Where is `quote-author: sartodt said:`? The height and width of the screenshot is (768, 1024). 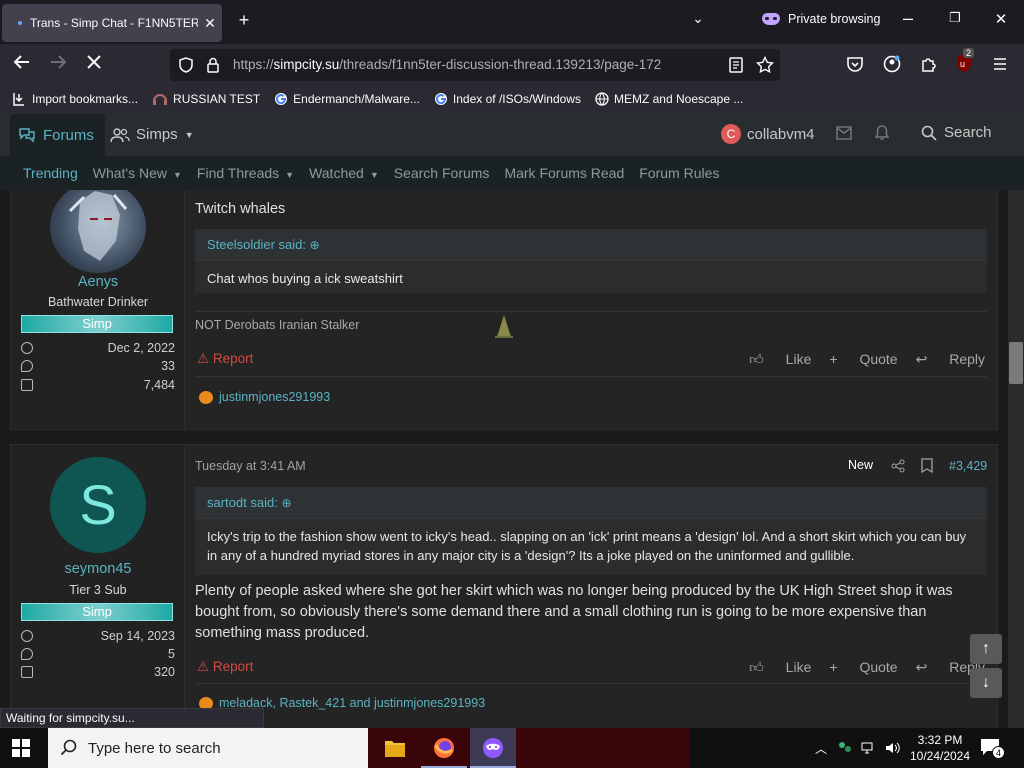 quote-author: sartodt said: is located at coordinates (242, 502).